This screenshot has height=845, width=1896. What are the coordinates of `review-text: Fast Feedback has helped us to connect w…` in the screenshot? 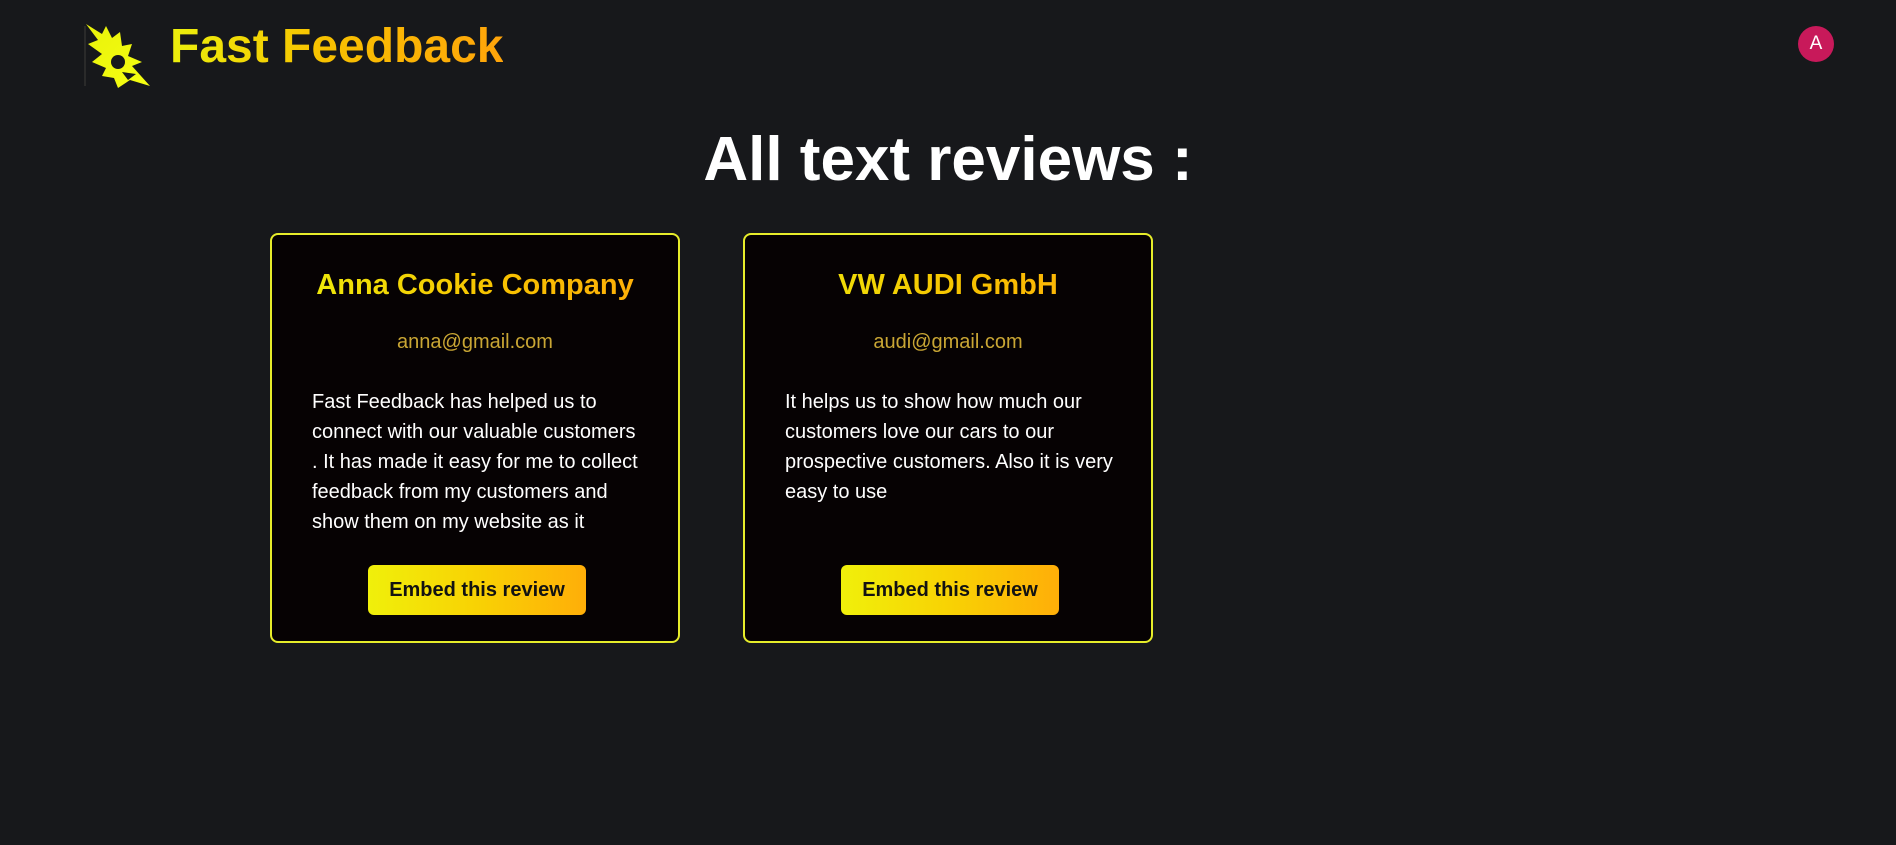 It's located at (475, 462).